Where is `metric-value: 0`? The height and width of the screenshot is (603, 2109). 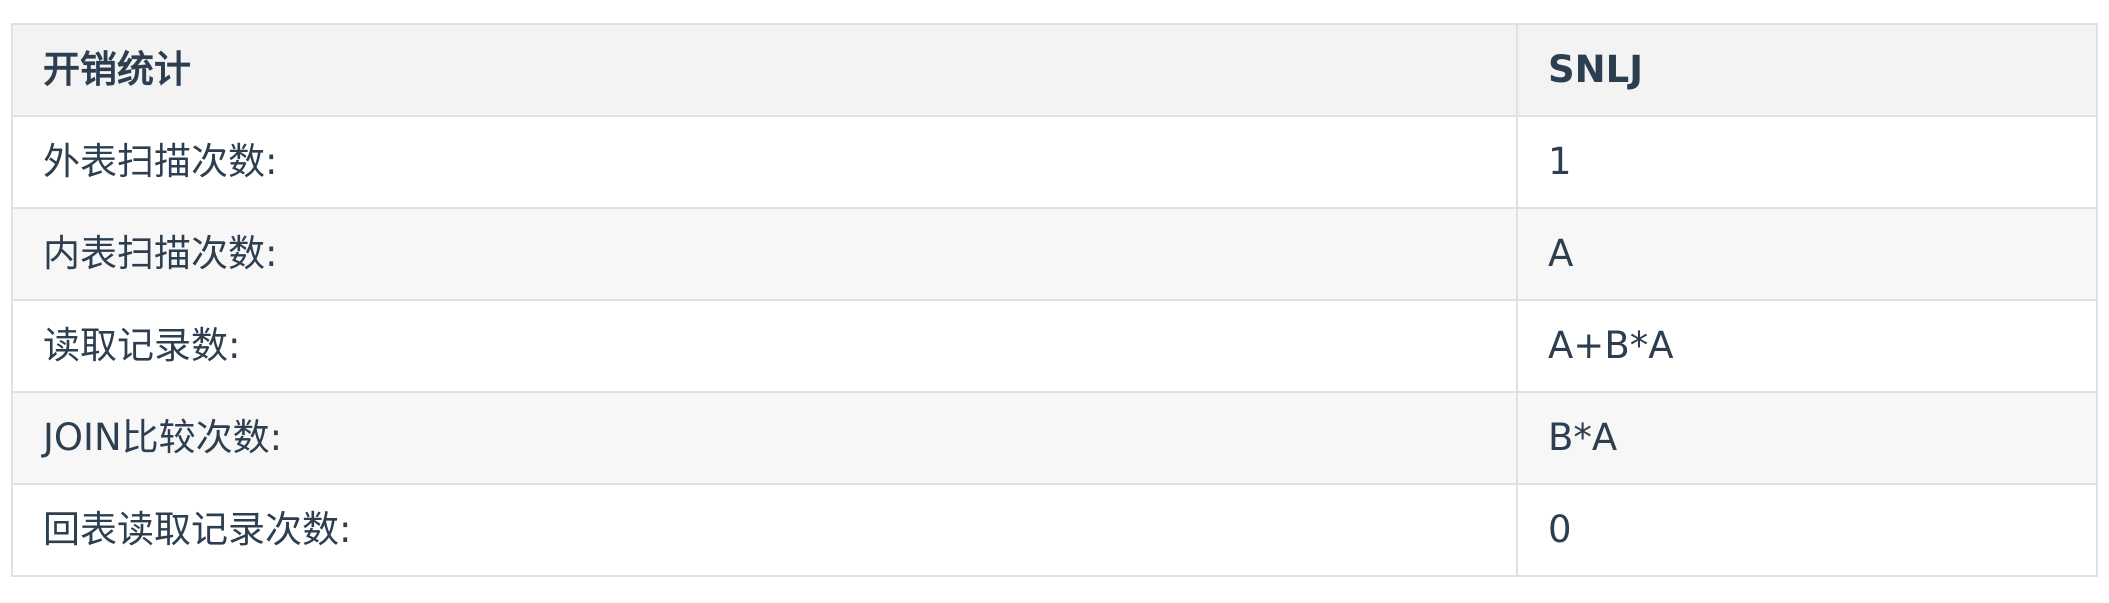
metric-value: 0 is located at coordinates (1807, 530).